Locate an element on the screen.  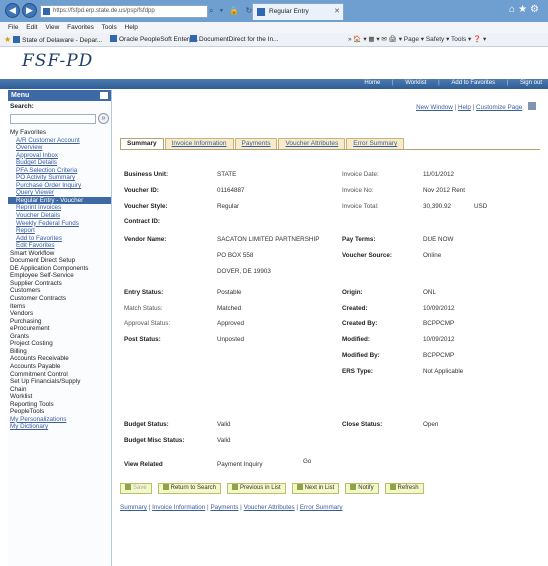
modified-by-label: Modified By: is located at coordinates (361, 355).